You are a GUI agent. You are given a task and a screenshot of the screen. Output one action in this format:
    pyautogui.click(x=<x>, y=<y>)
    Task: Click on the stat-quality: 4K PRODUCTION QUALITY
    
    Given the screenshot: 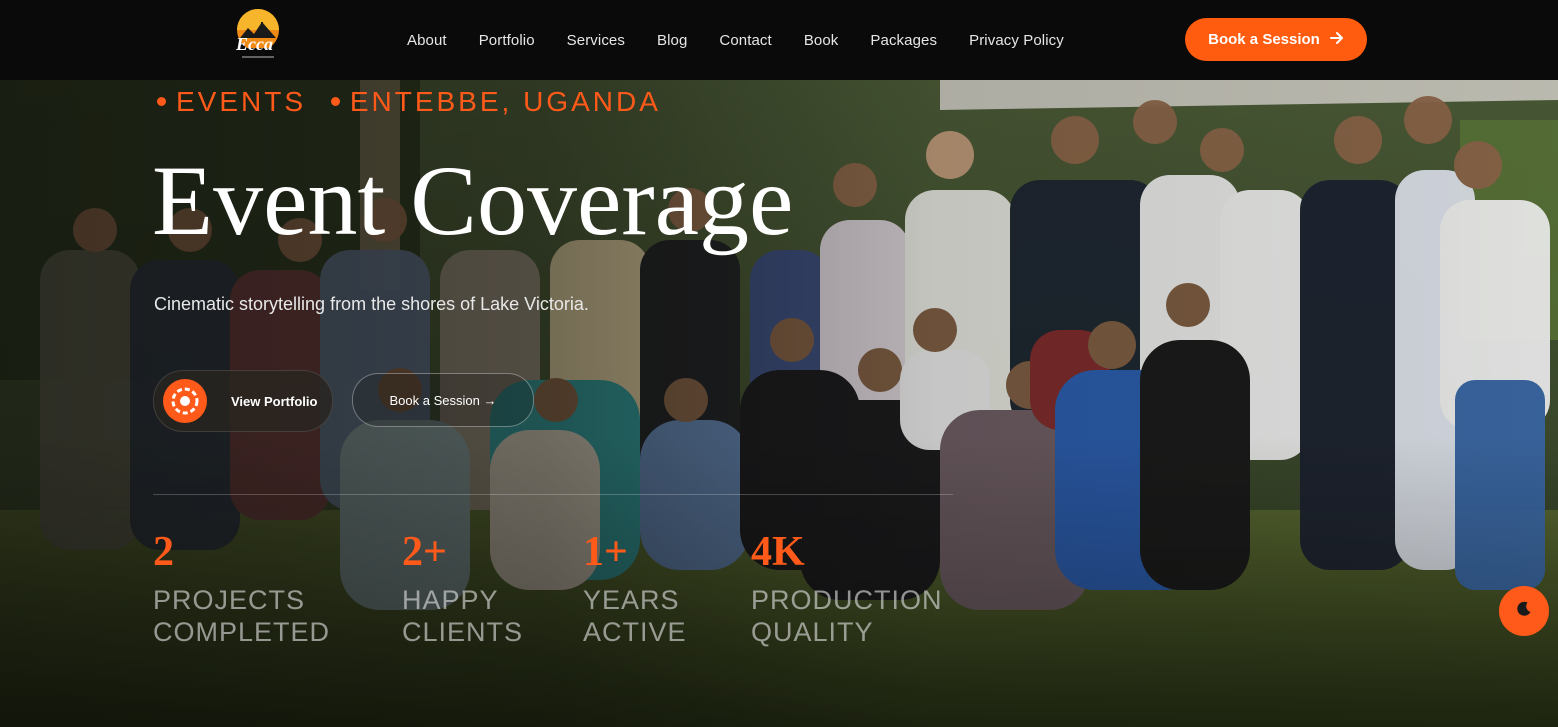 What is the action you would take?
    pyautogui.click(x=847, y=588)
    